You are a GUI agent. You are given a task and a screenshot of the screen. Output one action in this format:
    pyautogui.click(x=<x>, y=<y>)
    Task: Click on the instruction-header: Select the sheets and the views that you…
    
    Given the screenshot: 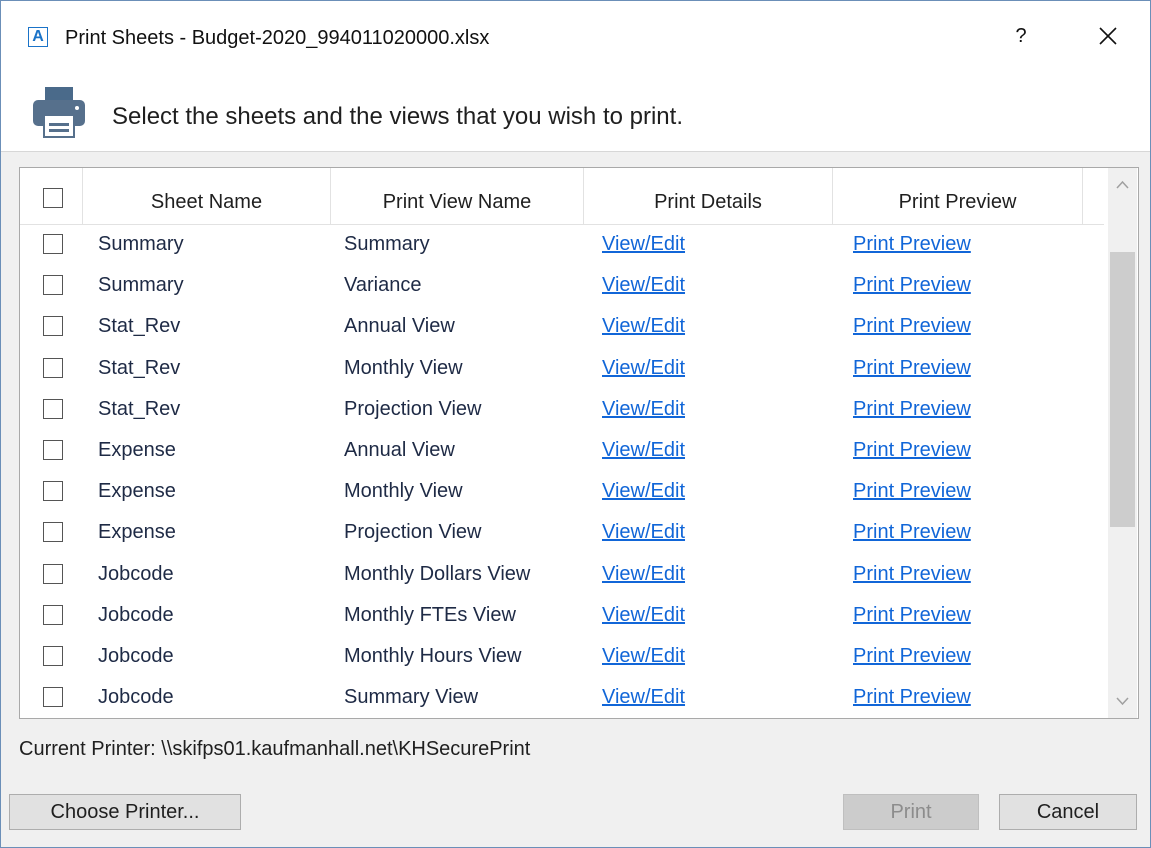 What is the action you would take?
    pyautogui.click(x=575, y=112)
    